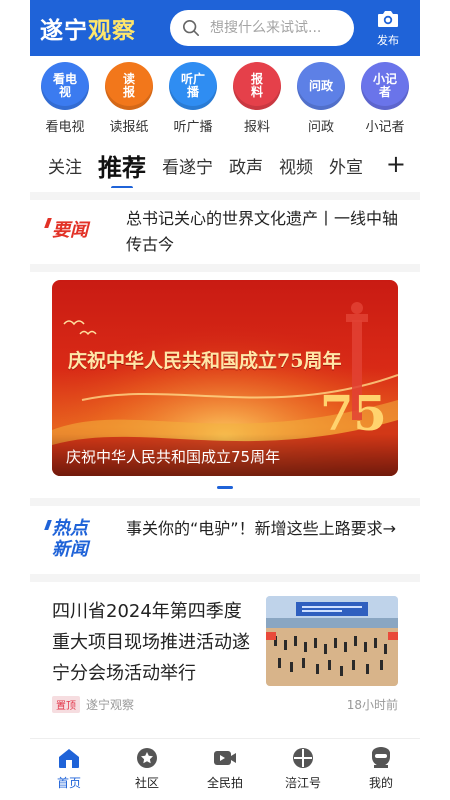 Image resolution: width=450 pixels, height=800 pixels. Describe the element at coordinates (275, 28) in the screenshot. I see `search-input` at that location.